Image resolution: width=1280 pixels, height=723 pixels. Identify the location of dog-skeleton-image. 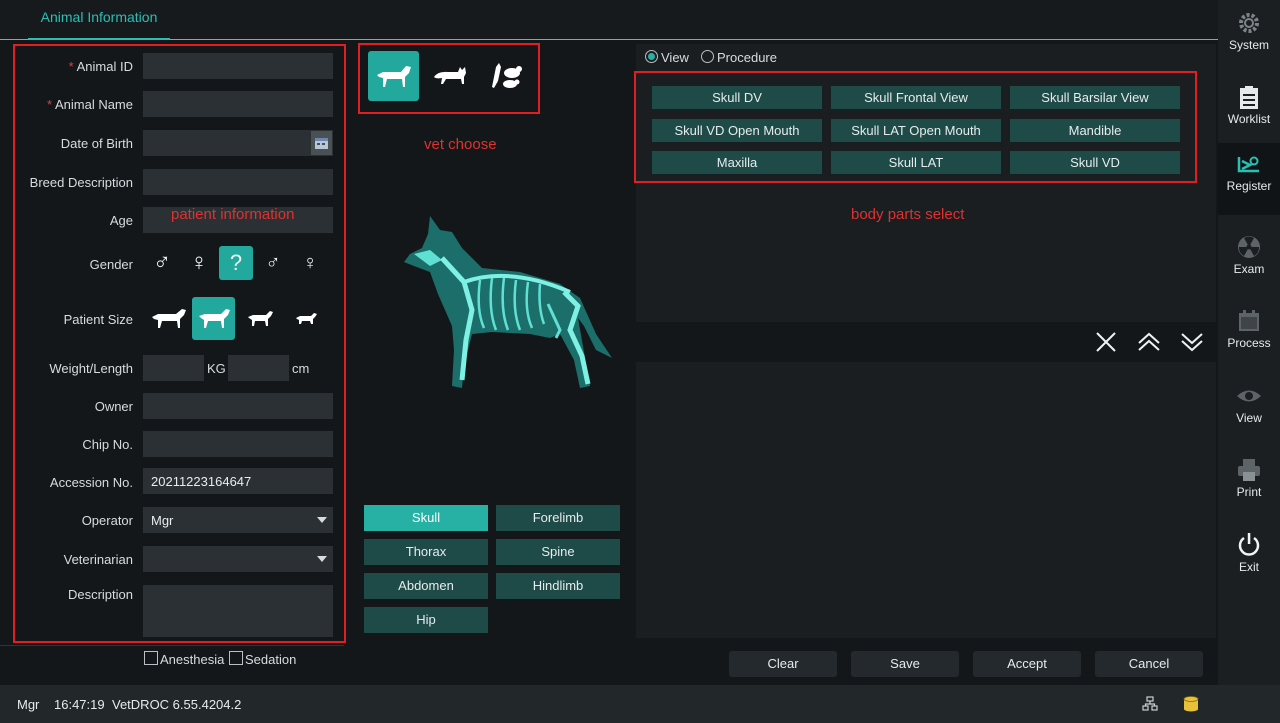
(508, 302).